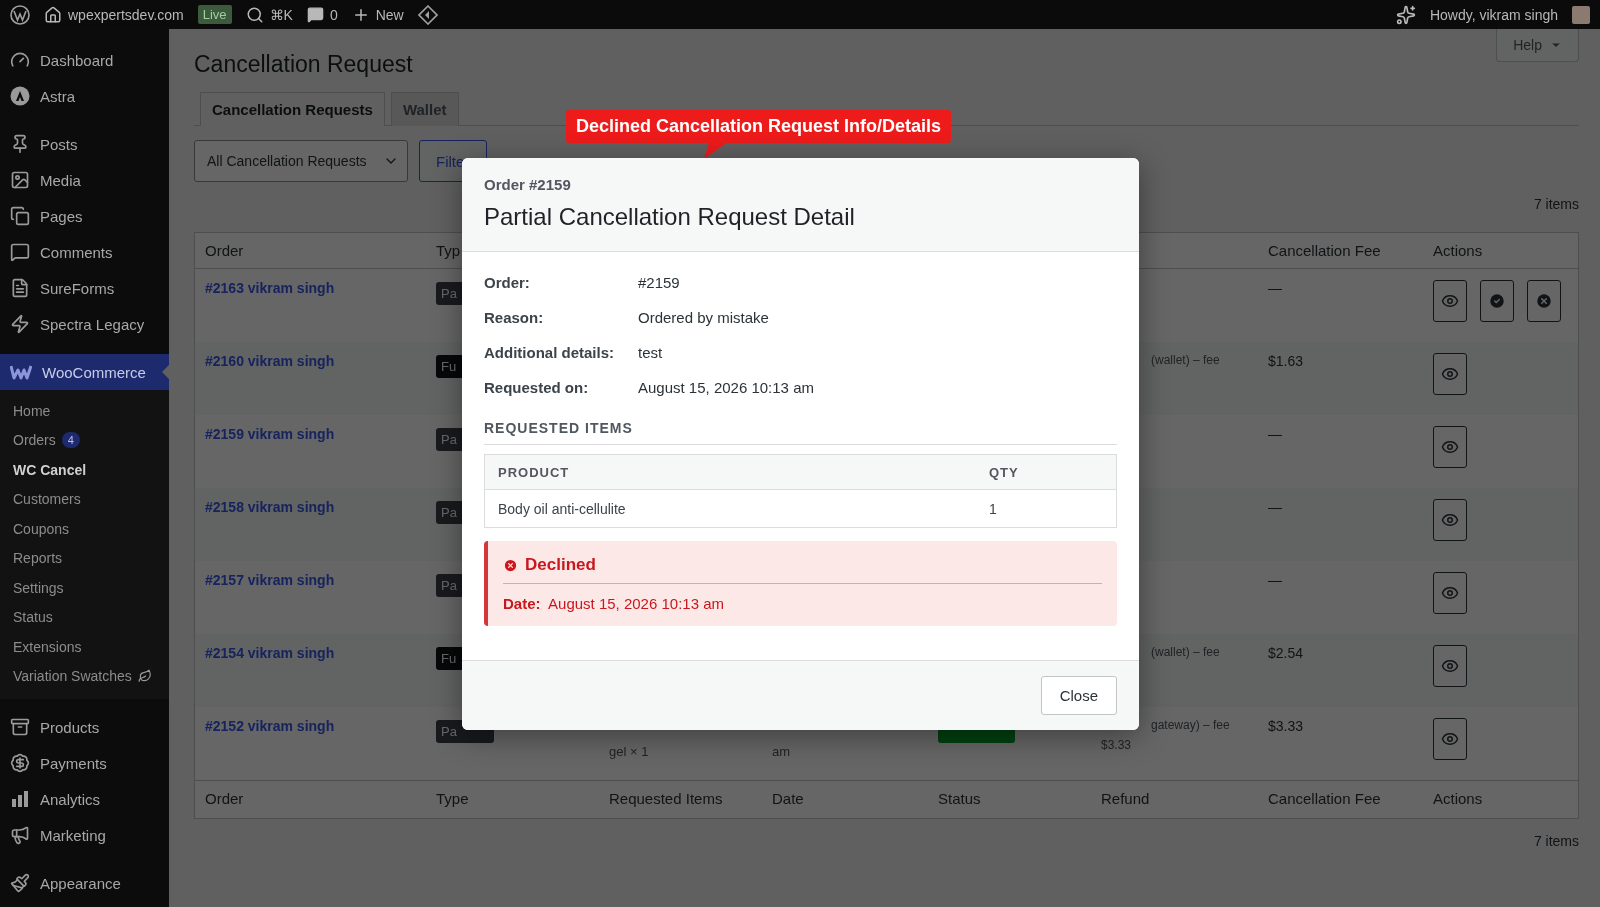 The height and width of the screenshot is (907, 1600). Describe the element at coordinates (1125, 799) in the screenshot. I see `column-header: Refund` at that location.